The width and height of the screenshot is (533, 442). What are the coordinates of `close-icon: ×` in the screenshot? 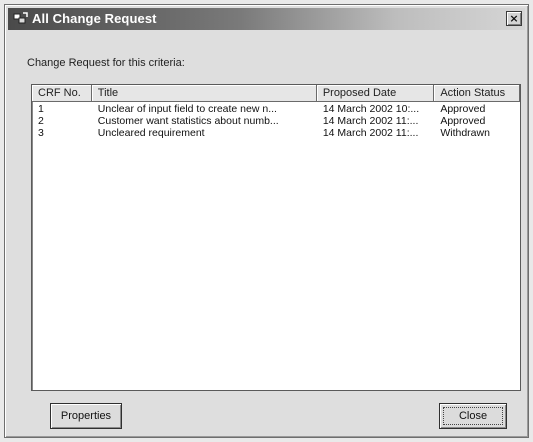 It's located at (514, 18).